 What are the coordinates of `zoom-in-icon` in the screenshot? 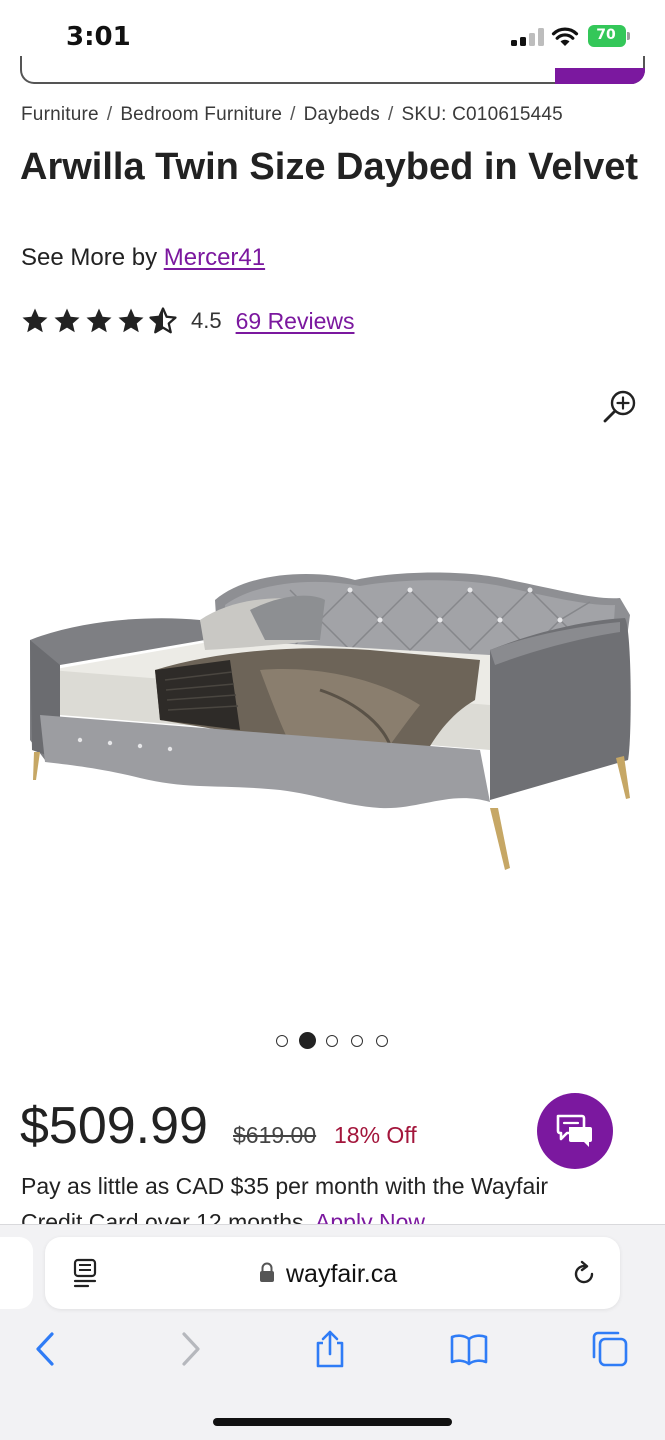 It's located at (620, 406).